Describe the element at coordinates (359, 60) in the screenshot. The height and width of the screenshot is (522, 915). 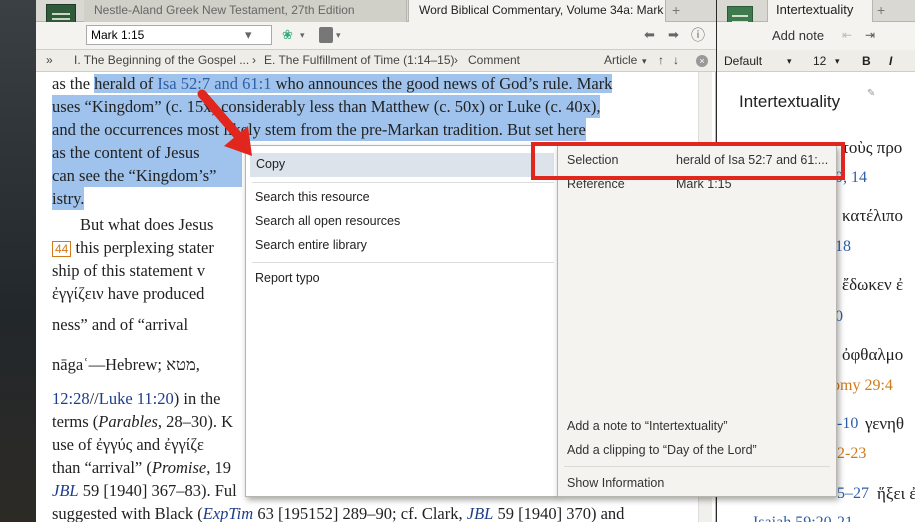
I see `breadcrumb-item: E. The Fulfillment of Time (1:14–15)` at that location.